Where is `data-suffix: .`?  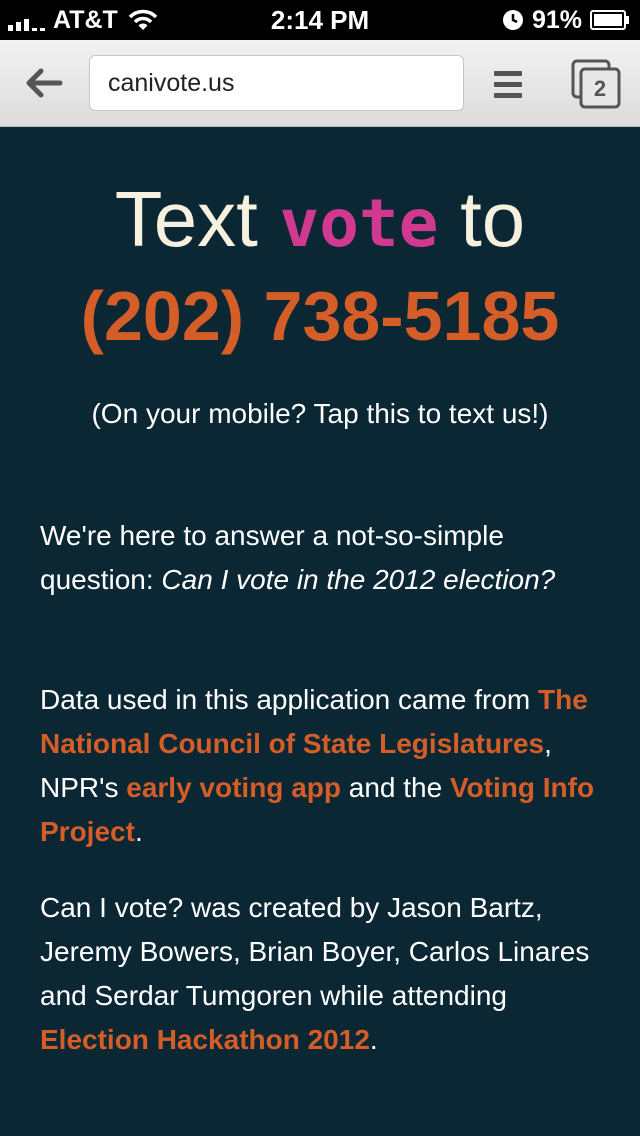
data-suffix: . is located at coordinates (138, 831).